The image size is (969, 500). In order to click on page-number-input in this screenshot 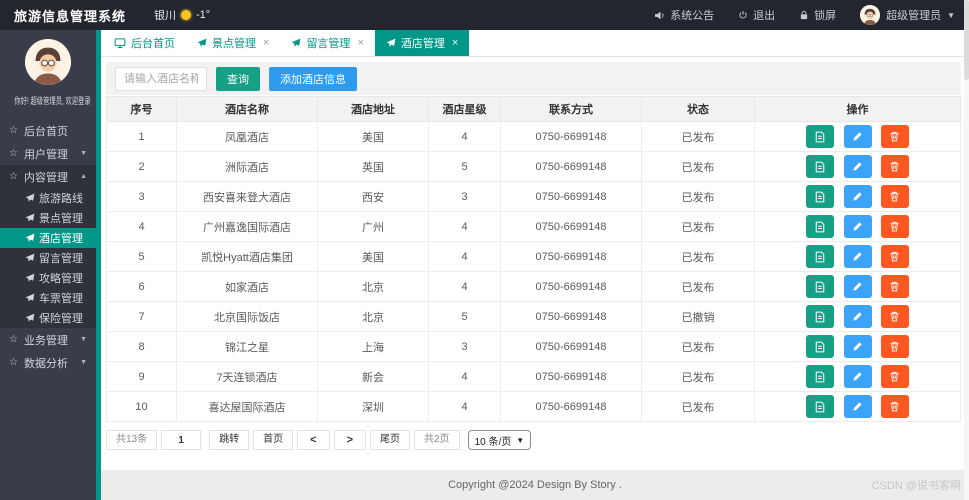, I will do `click(181, 440)`.